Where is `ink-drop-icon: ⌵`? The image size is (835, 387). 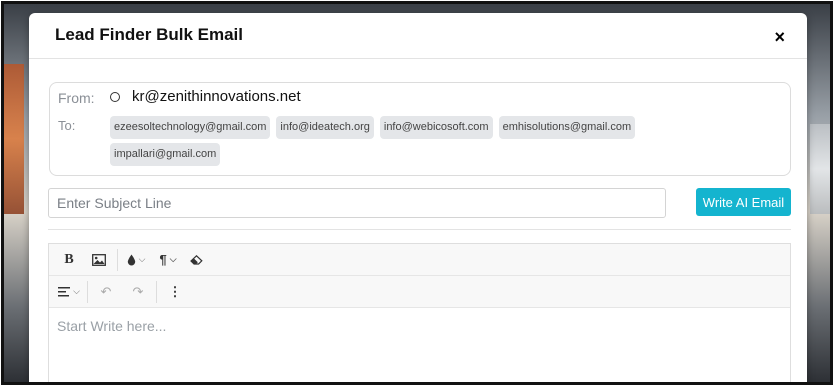 ink-drop-icon: ⌵ is located at coordinates (136, 260).